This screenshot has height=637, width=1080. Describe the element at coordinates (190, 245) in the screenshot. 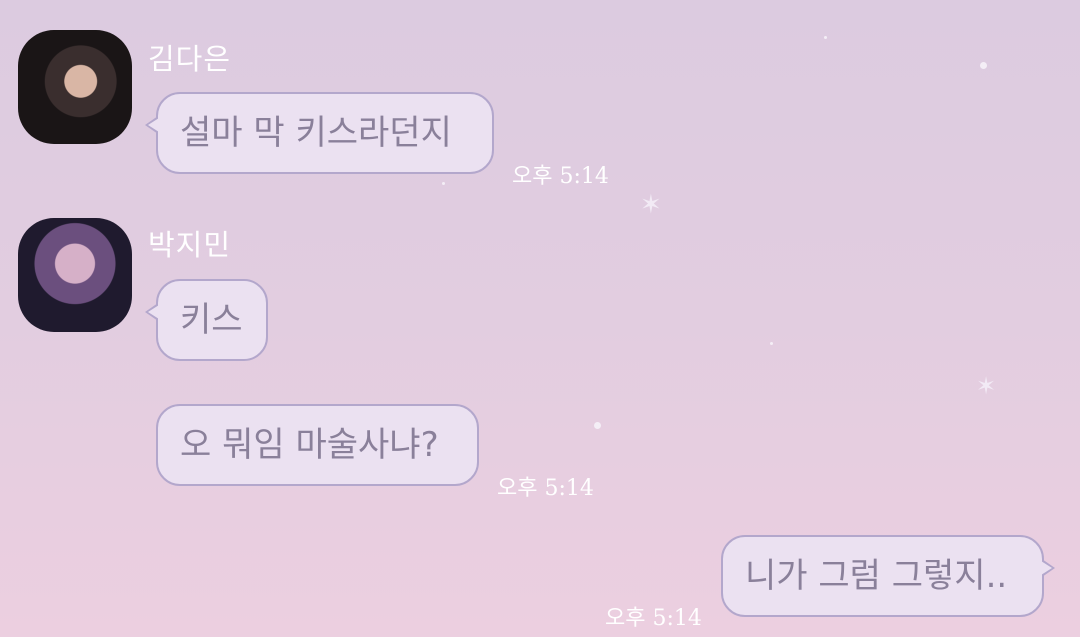

I see `sender-name: 박지민` at that location.